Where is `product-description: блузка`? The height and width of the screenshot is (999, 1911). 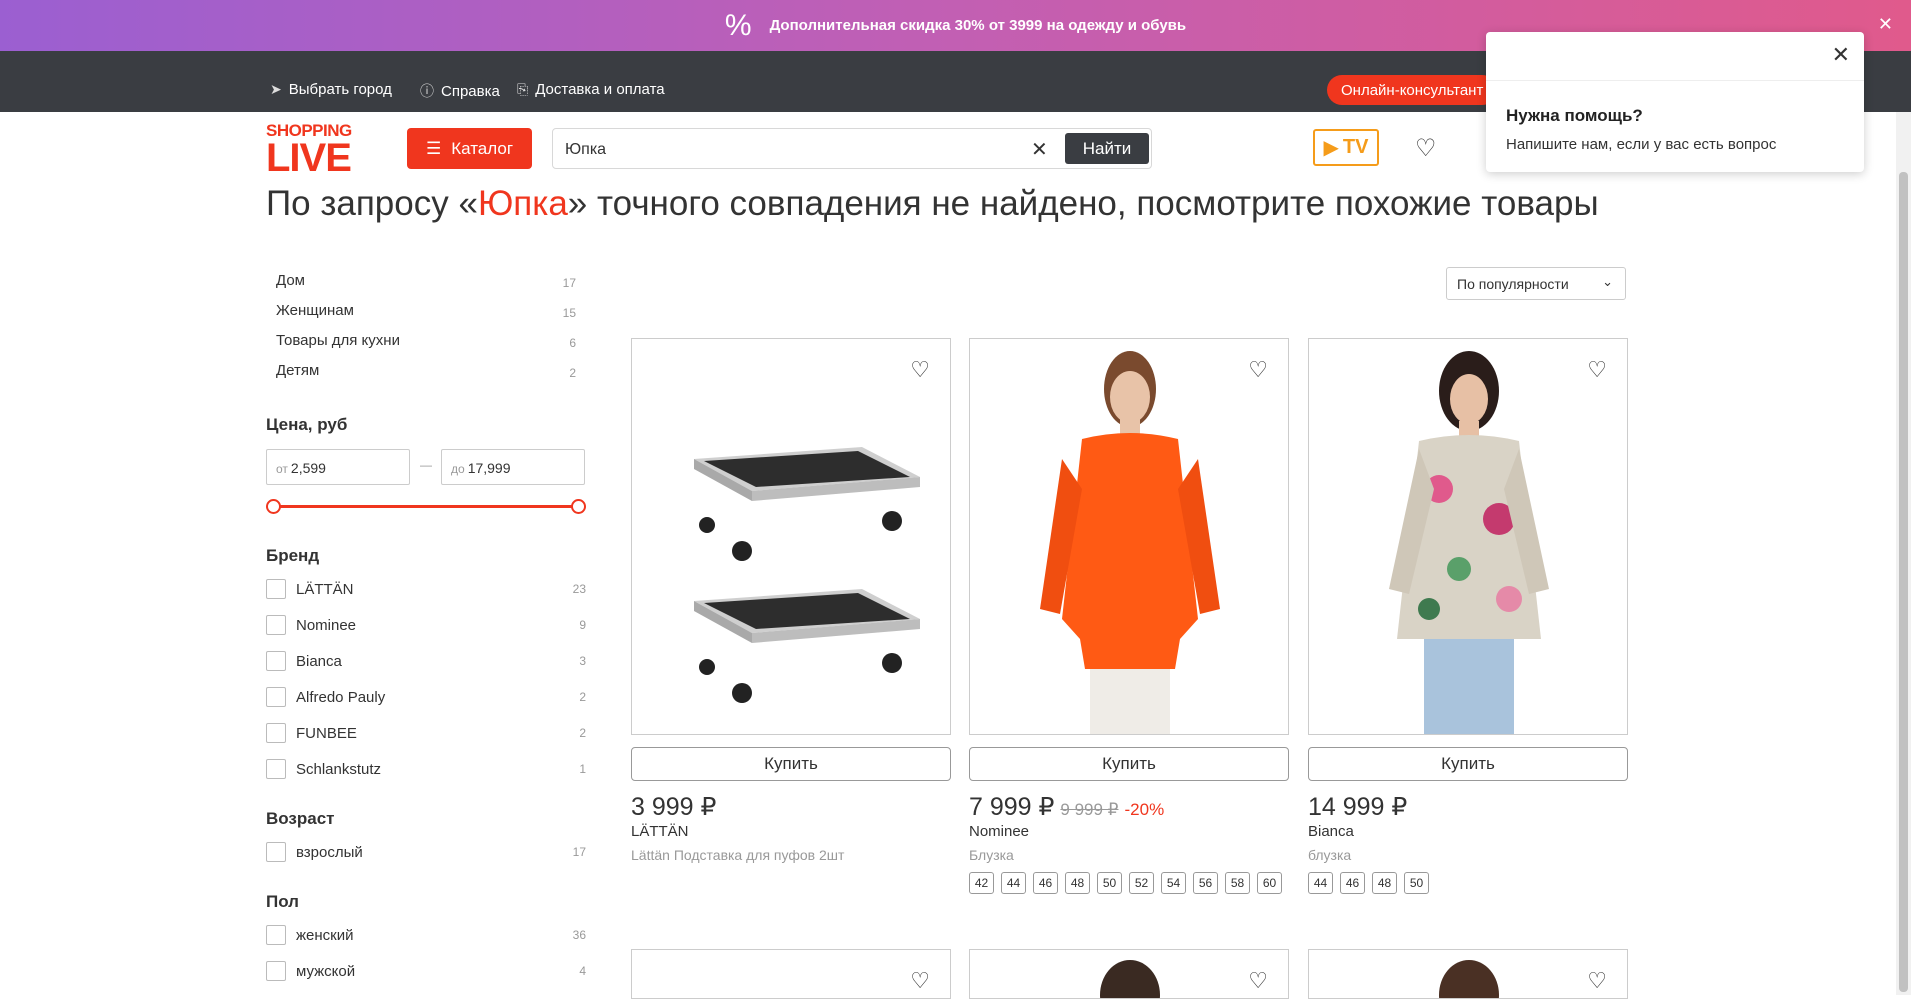
product-description: блузка is located at coordinates (1329, 855).